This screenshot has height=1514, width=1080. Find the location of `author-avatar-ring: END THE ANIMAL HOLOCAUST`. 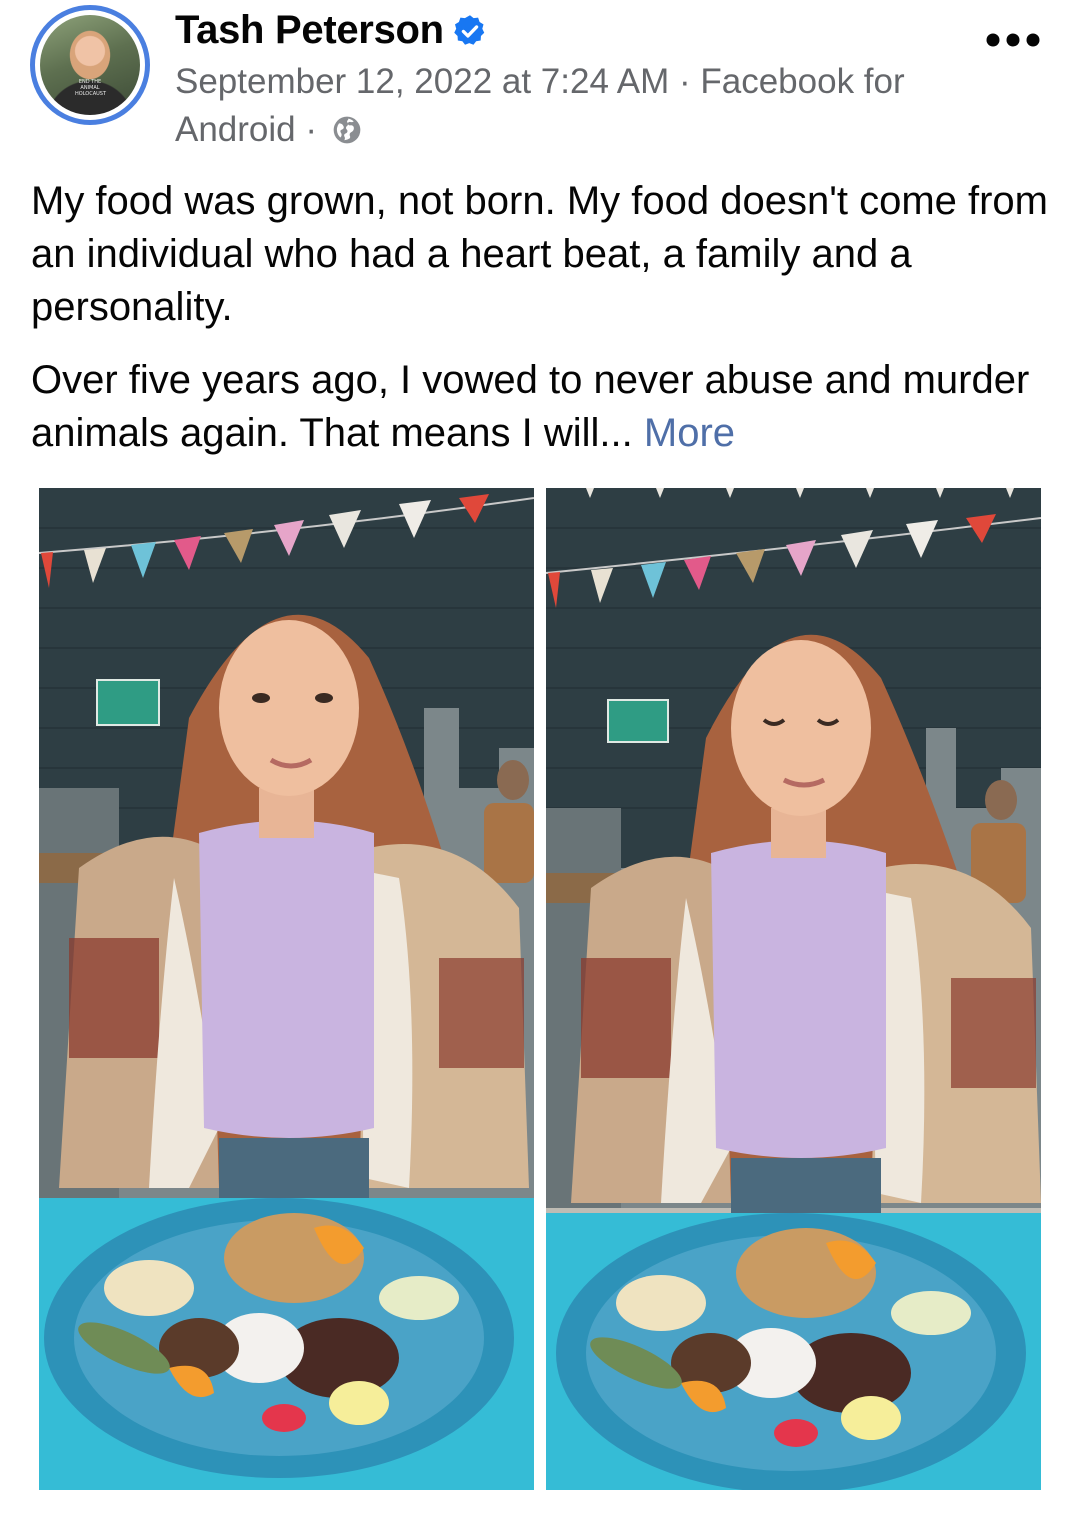

author-avatar-ring: END THE ANIMAL HOLOCAUST is located at coordinates (90, 65).